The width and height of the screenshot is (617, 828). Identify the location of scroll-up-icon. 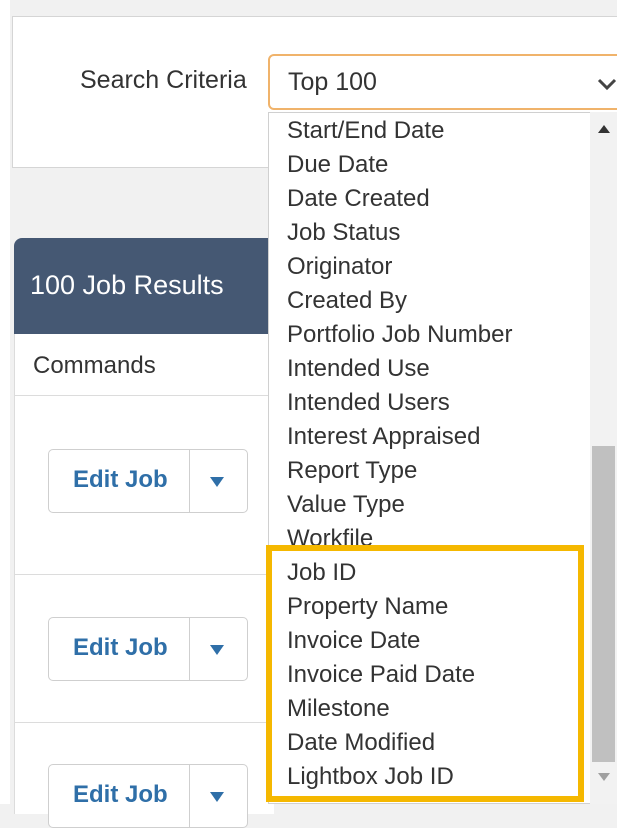
(604, 129).